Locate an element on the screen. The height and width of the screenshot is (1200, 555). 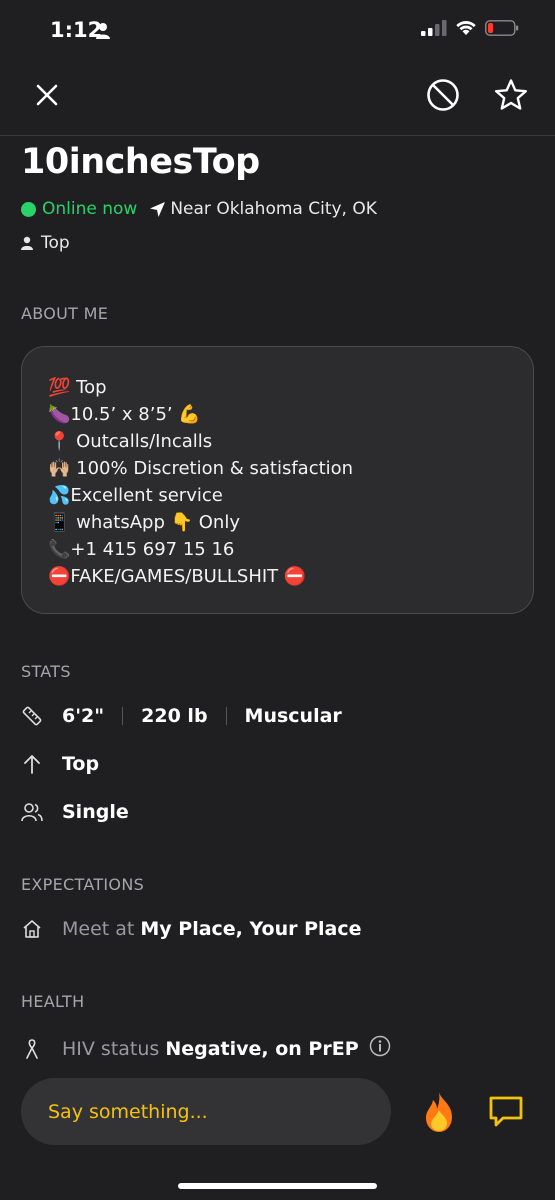
profile-name: 10inchesTop is located at coordinates (140, 162).